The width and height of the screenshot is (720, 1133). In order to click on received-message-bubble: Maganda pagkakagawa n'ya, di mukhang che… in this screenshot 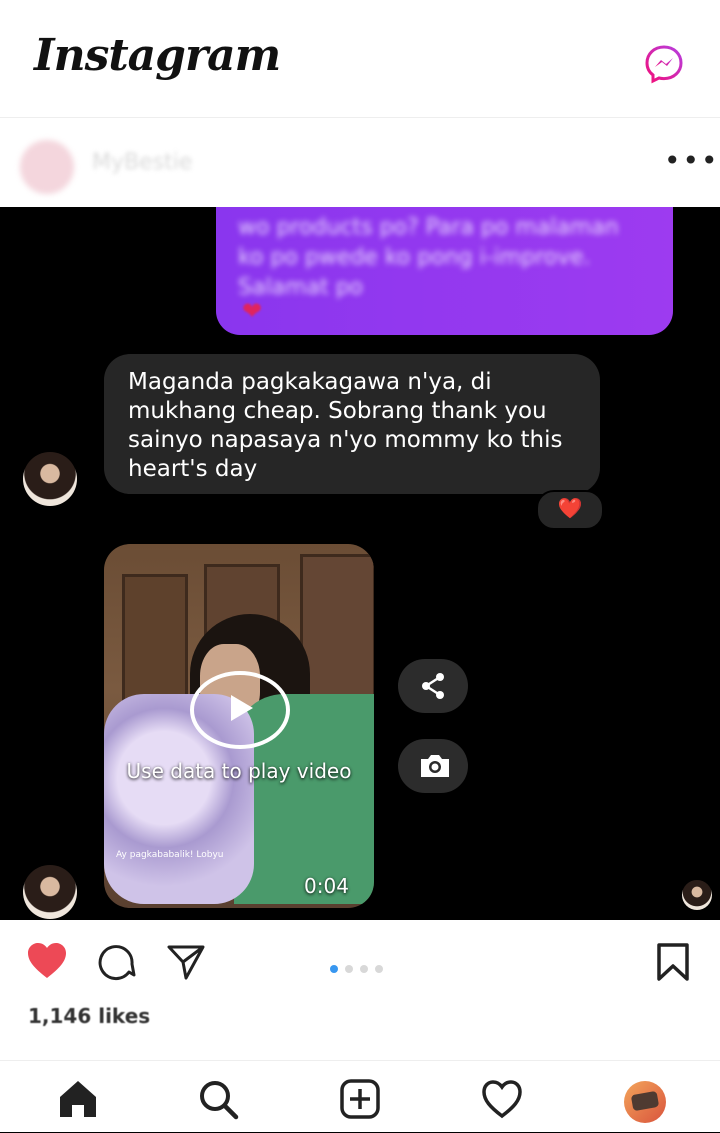, I will do `click(352, 424)`.